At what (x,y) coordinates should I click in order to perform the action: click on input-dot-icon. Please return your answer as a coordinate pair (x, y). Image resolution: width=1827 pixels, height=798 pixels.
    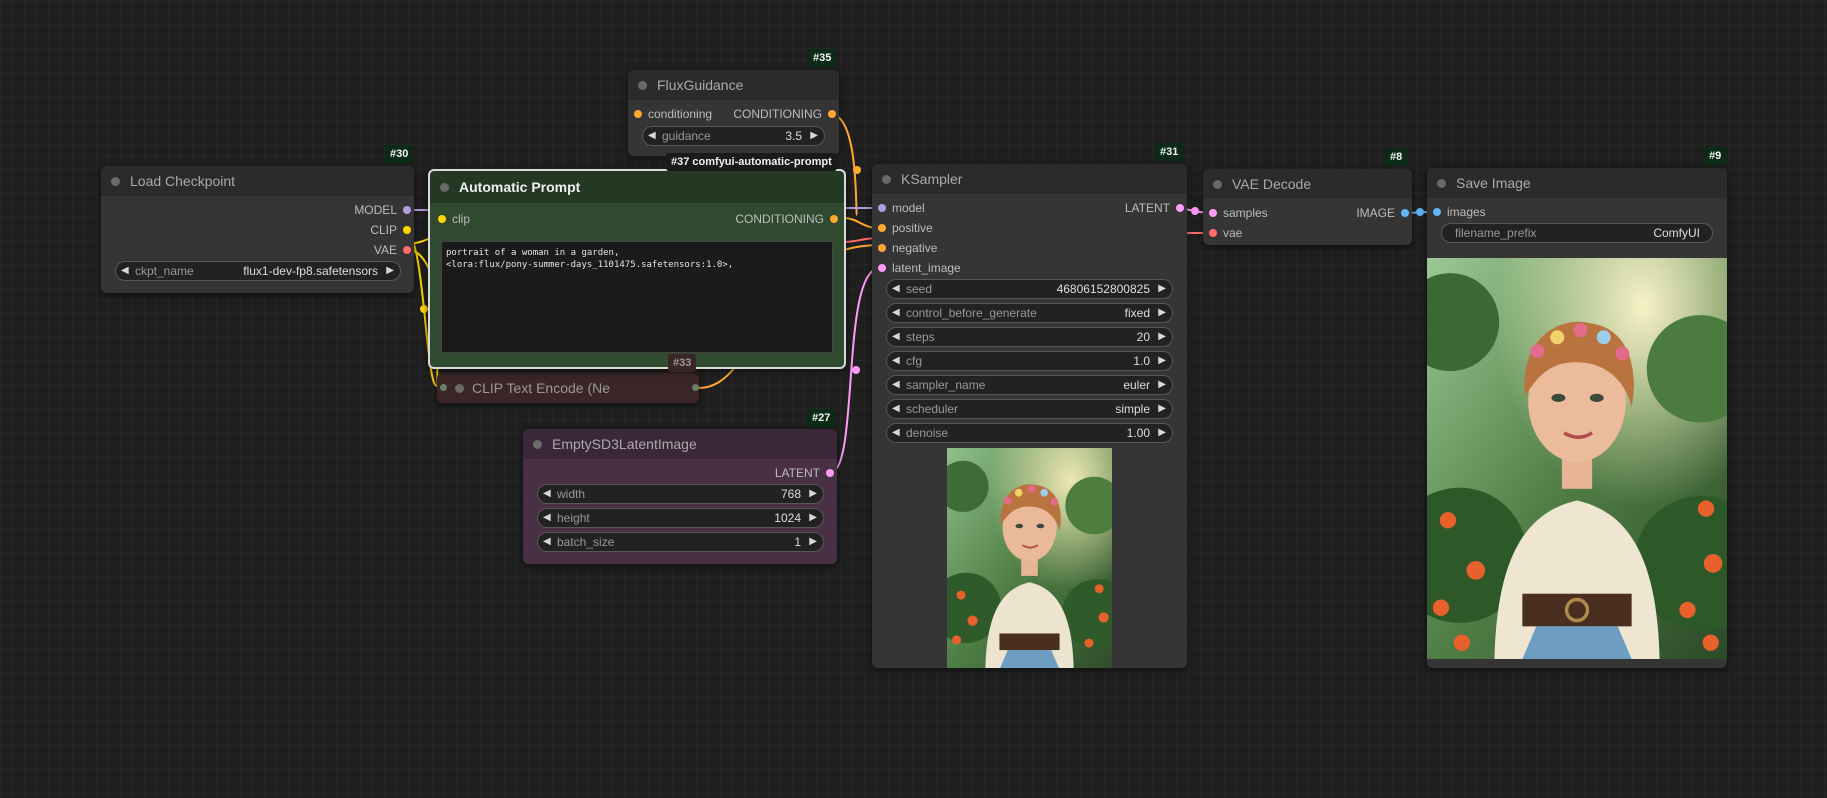
    Looking at the image, I should click on (443, 387).